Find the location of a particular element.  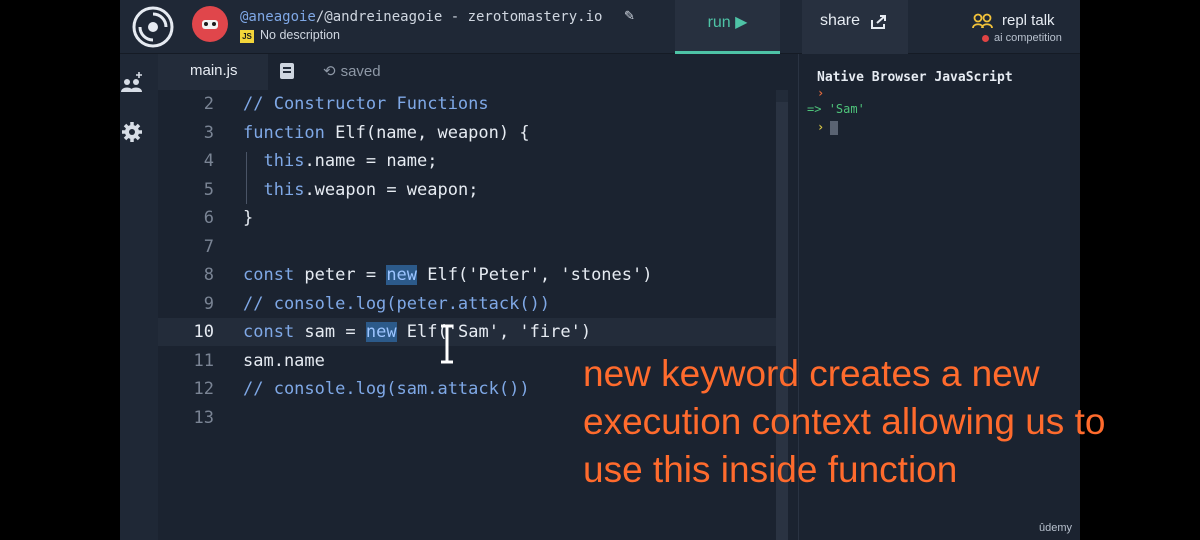

js-language-icon: JS is located at coordinates (247, 36).